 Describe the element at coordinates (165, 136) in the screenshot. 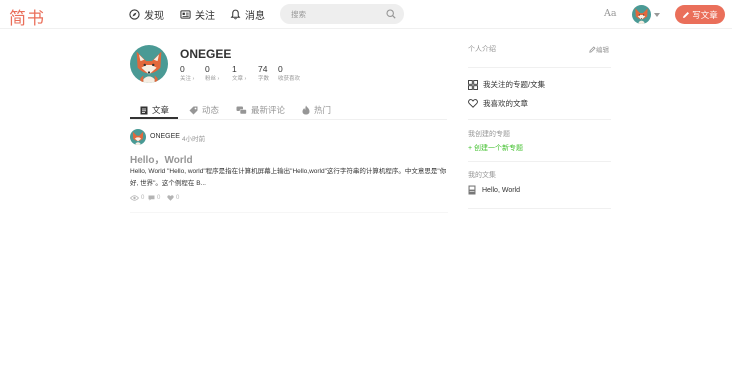

I see `article-author-name: ONEGEE` at that location.